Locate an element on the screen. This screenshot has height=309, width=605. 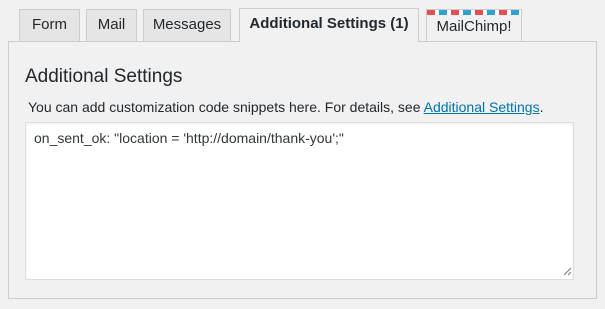
tab-messages: Messages is located at coordinates (187, 25).